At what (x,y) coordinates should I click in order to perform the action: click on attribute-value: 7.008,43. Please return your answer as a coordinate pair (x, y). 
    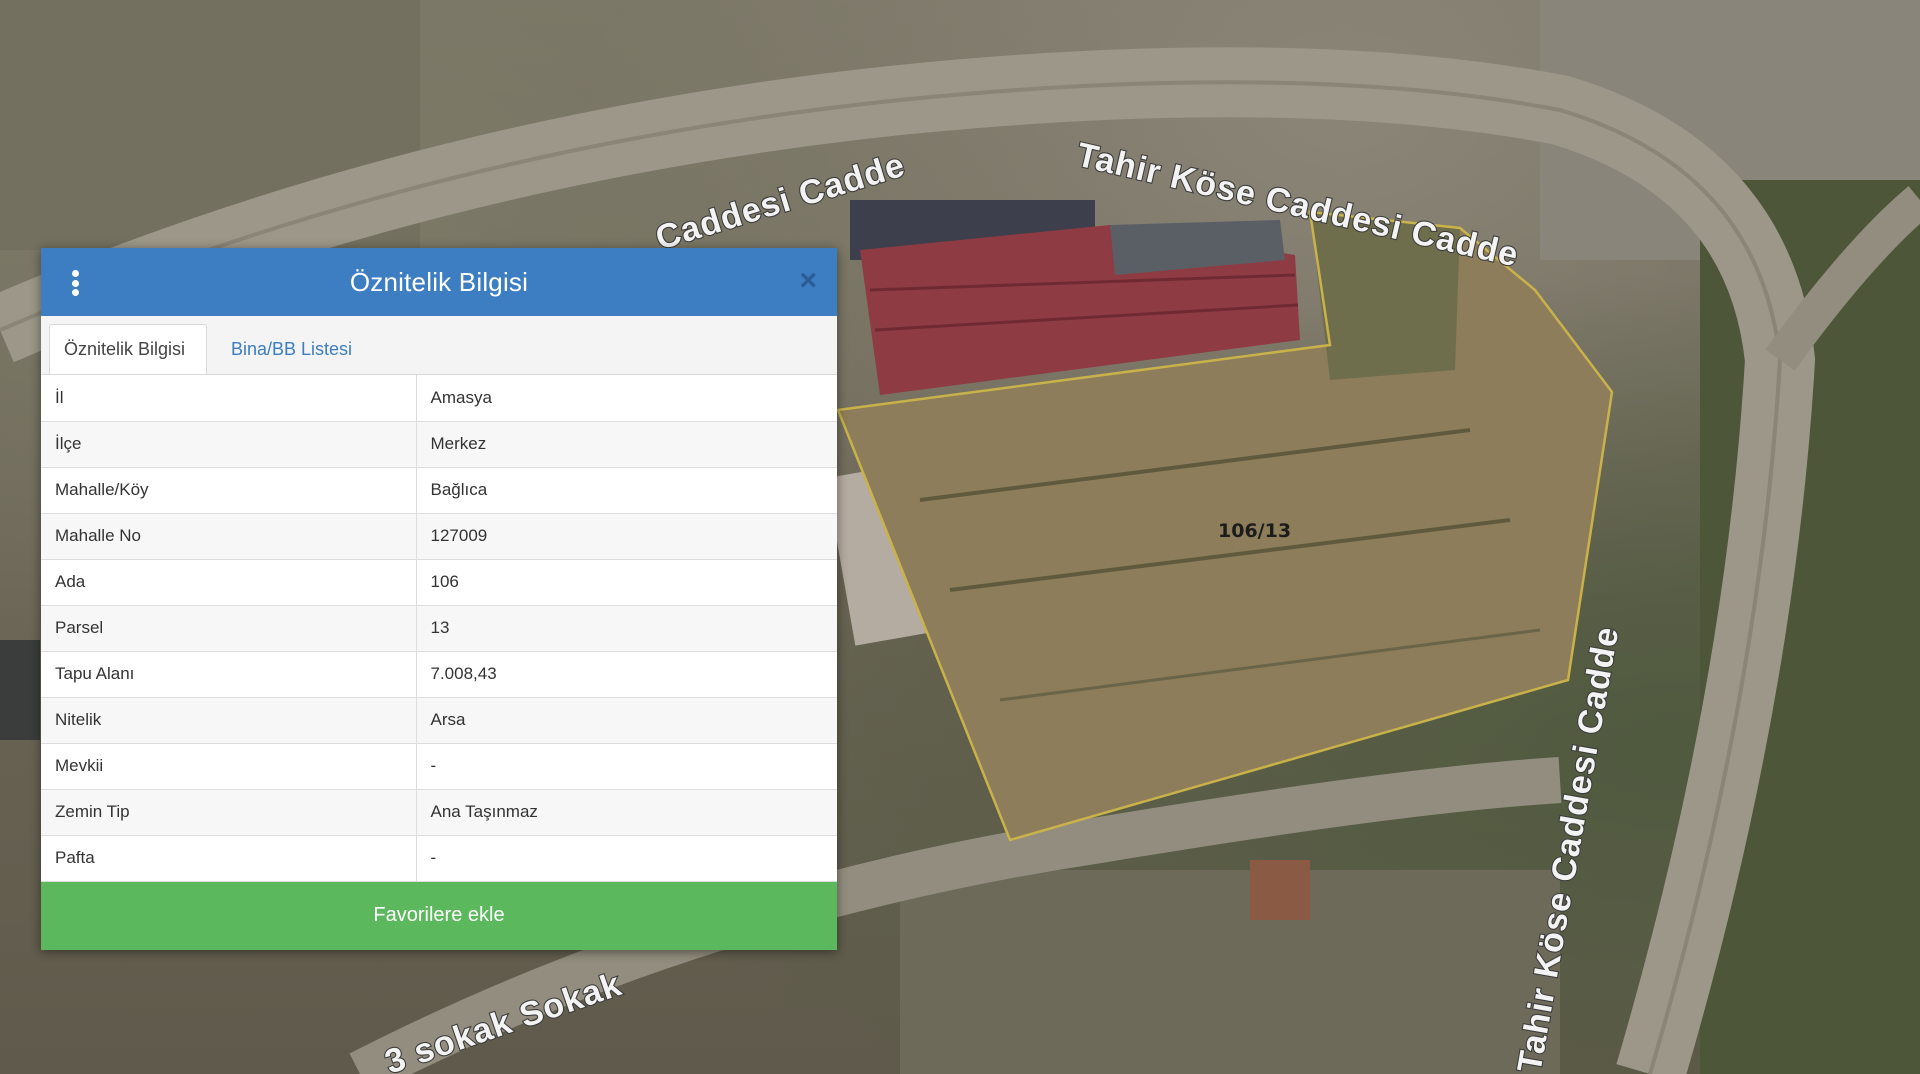
    Looking at the image, I should click on (626, 674).